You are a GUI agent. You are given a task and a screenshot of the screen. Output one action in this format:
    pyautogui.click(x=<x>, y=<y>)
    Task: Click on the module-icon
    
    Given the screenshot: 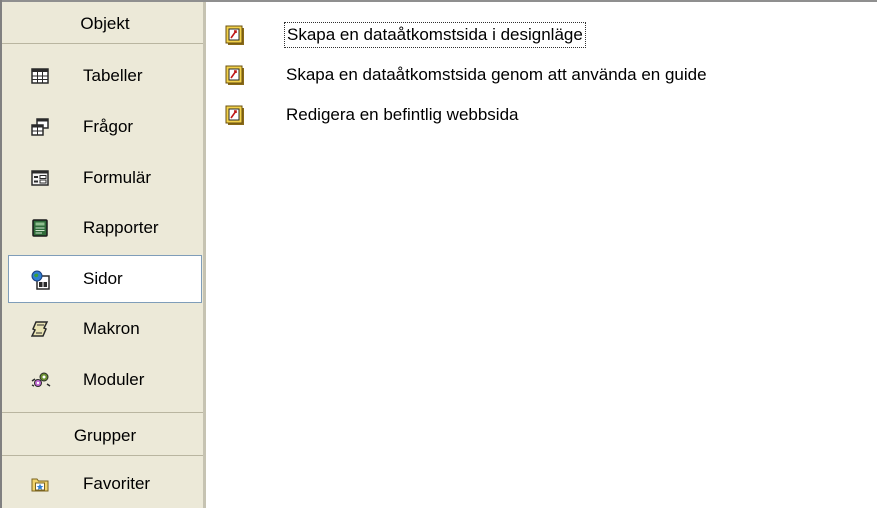 What is the action you would take?
    pyautogui.click(x=41, y=380)
    